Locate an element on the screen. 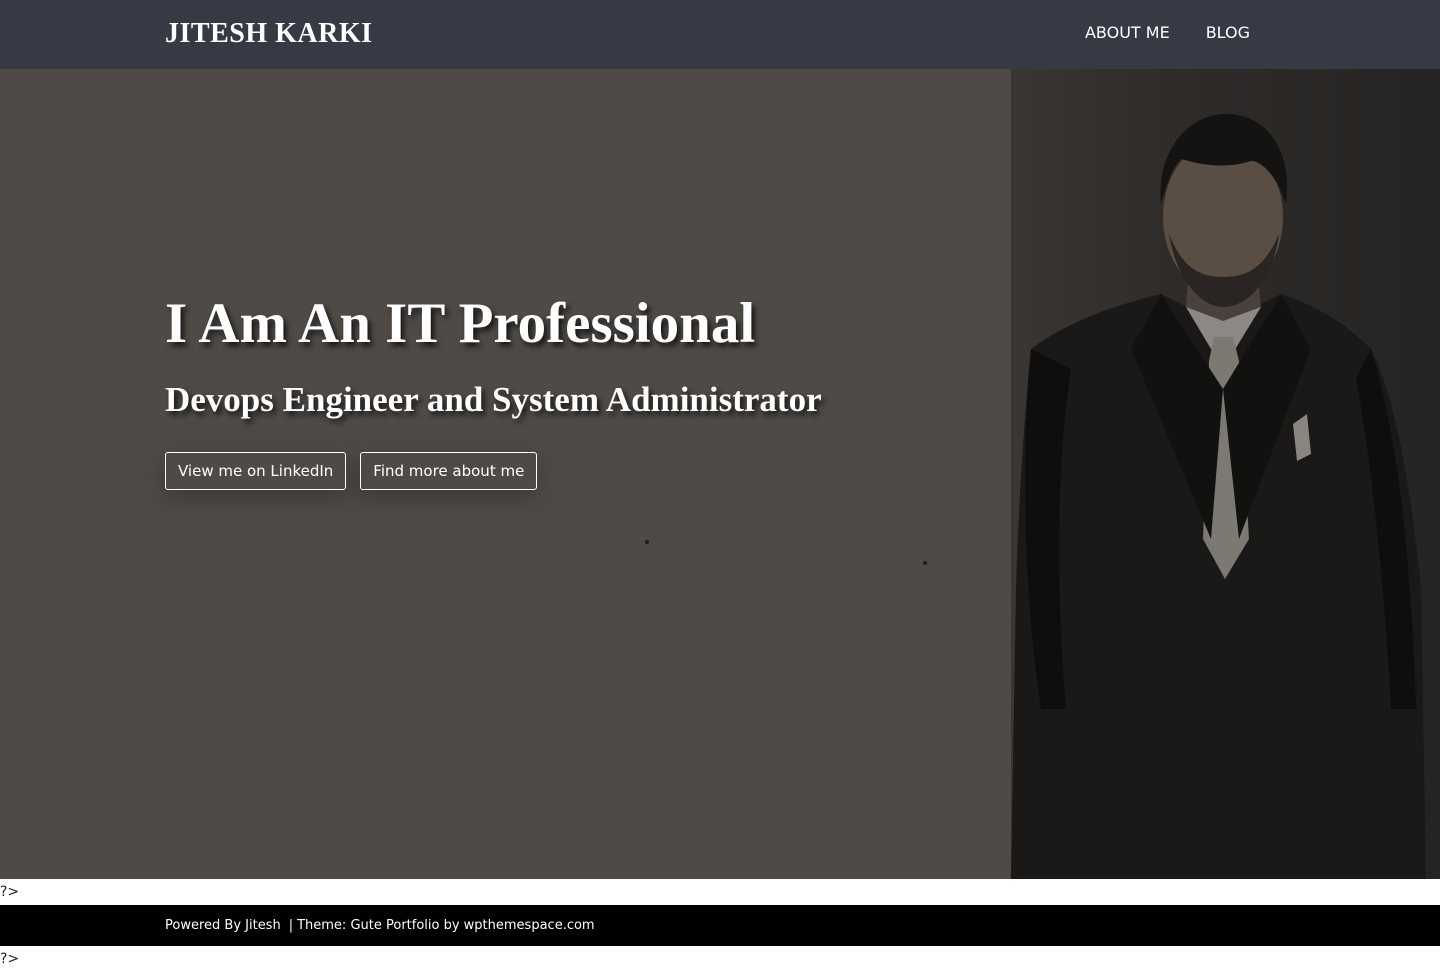 The height and width of the screenshot is (971, 1440). site-title: JITESH KARKI is located at coordinates (269, 34).